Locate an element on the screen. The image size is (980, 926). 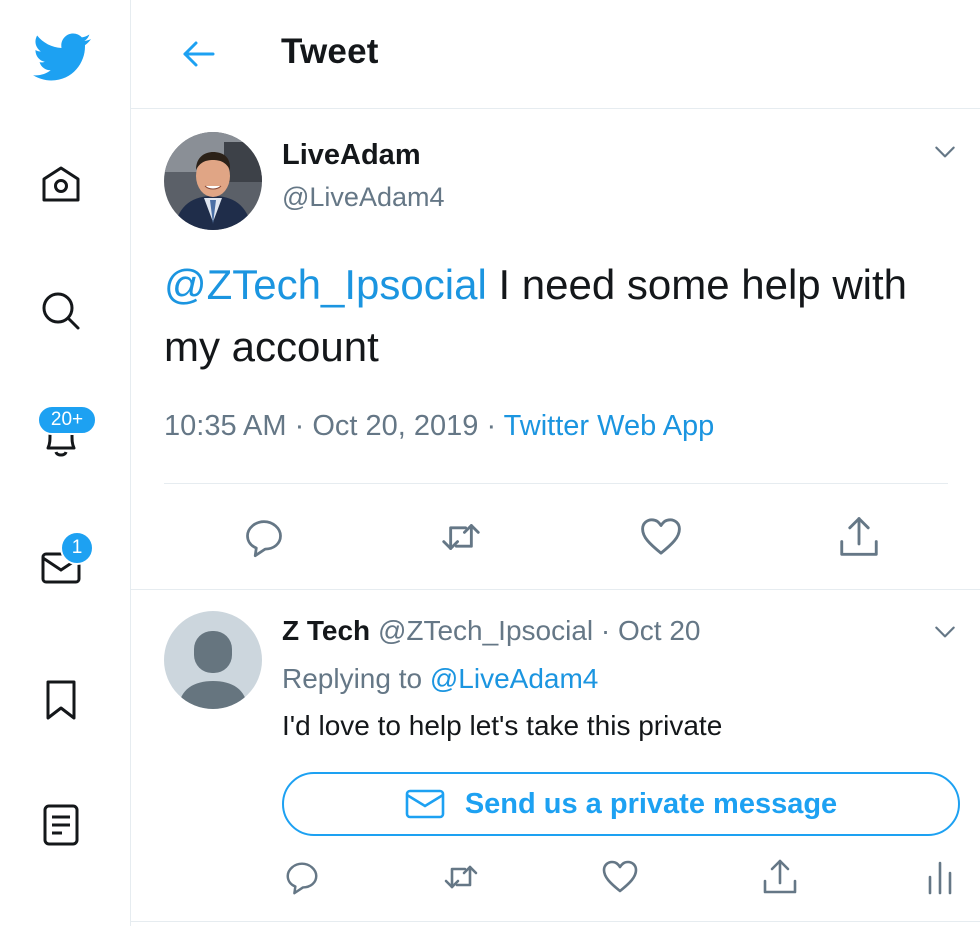
nav-home is located at coordinates (61, 185).